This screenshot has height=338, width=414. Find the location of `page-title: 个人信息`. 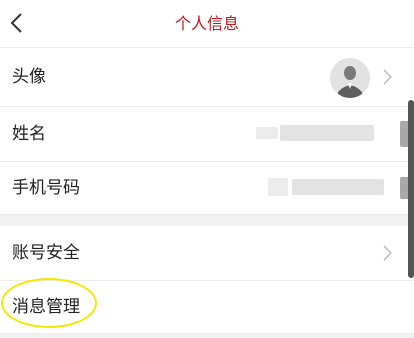

page-title: 个人信息 is located at coordinates (206, 23).